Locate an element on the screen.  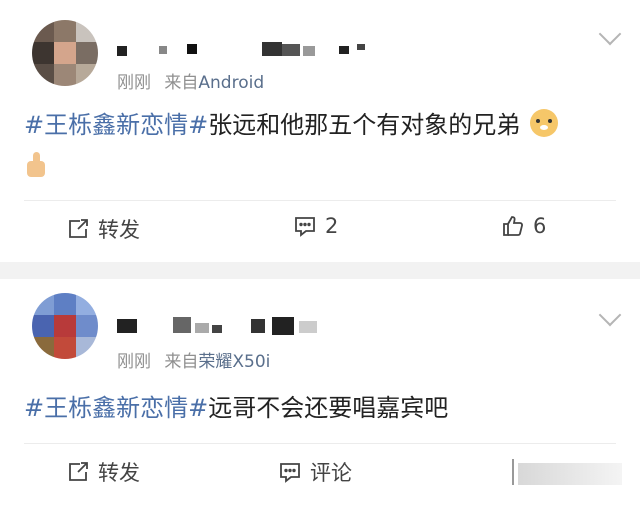
post-content: #王栎鑫新恋情#远哥不会还要唱嘉宾吧 is located at coordinates (320, 408).